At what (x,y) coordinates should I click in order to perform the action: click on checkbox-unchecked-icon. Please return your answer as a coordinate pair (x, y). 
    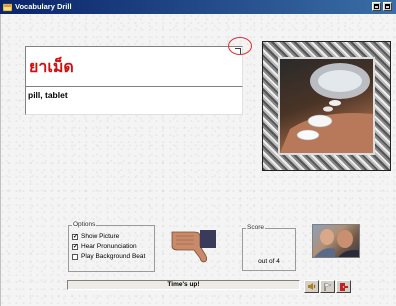
    Looking at the image, I should click on (75, 256).